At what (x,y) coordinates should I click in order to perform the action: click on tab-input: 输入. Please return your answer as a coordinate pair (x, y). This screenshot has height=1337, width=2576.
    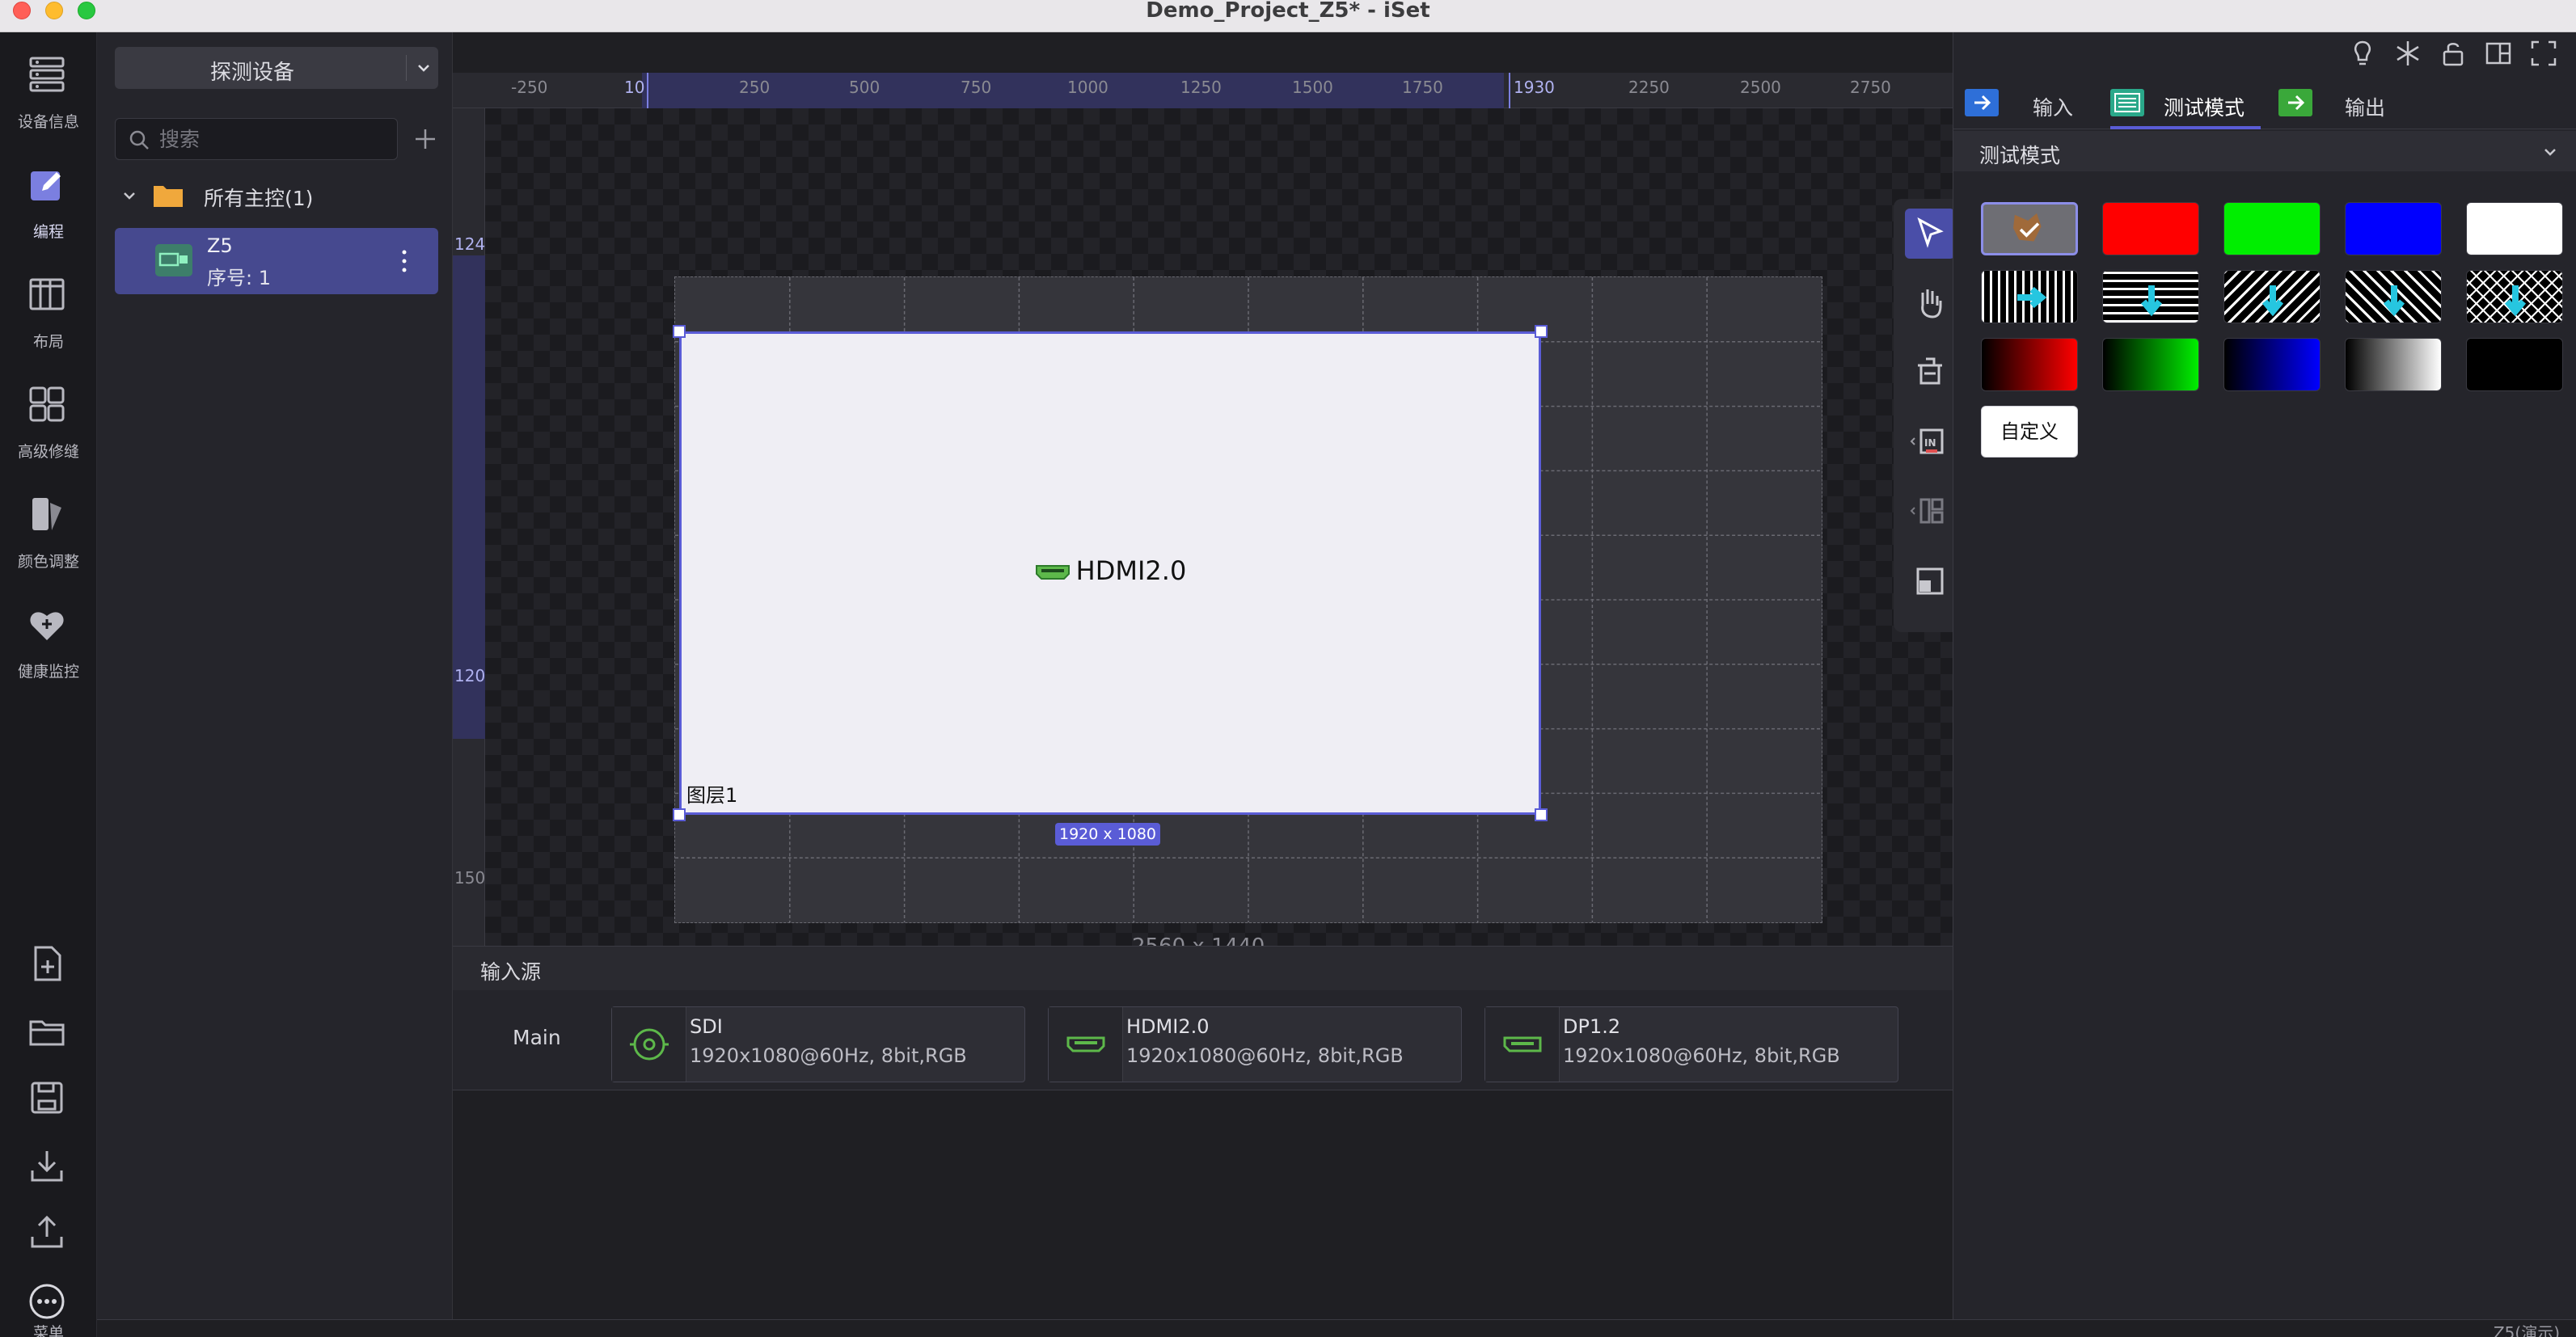
    Looking at the image, I should click on (2026, 105).